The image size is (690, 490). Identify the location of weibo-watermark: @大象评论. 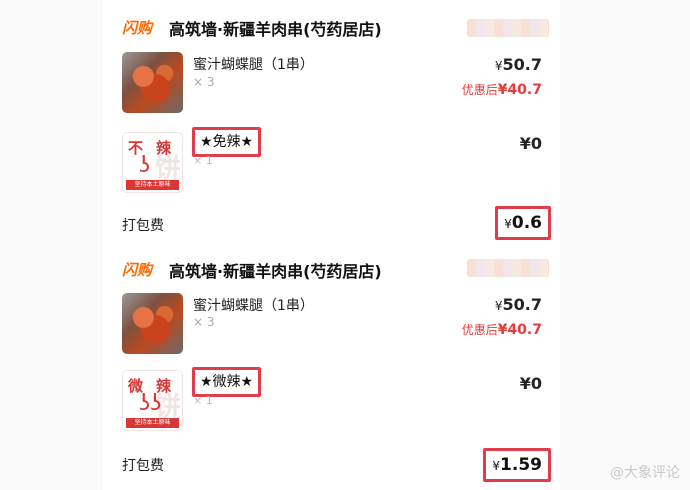
(645, 473).